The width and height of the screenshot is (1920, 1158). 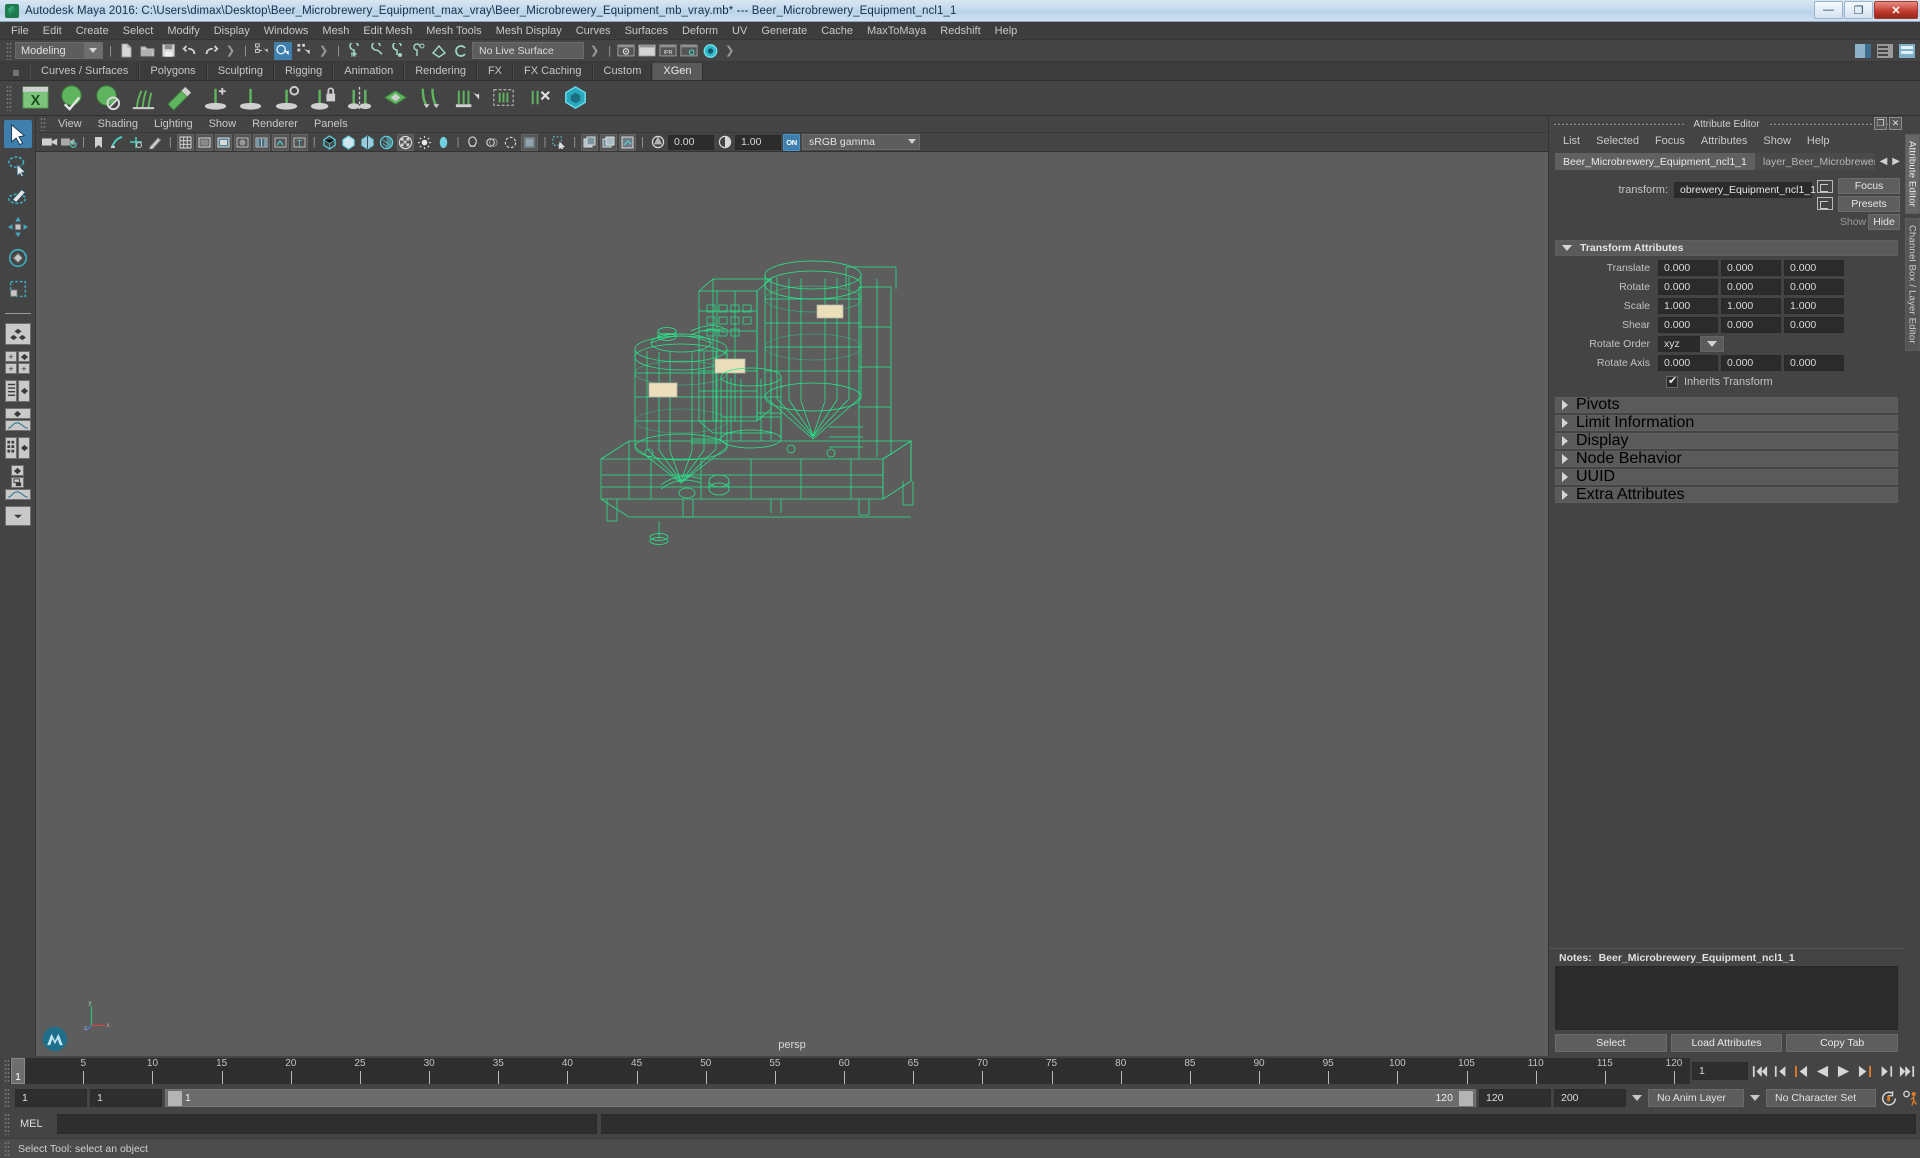 I want to click on quick-layout-persp-graph, so click(x=17, y=419).